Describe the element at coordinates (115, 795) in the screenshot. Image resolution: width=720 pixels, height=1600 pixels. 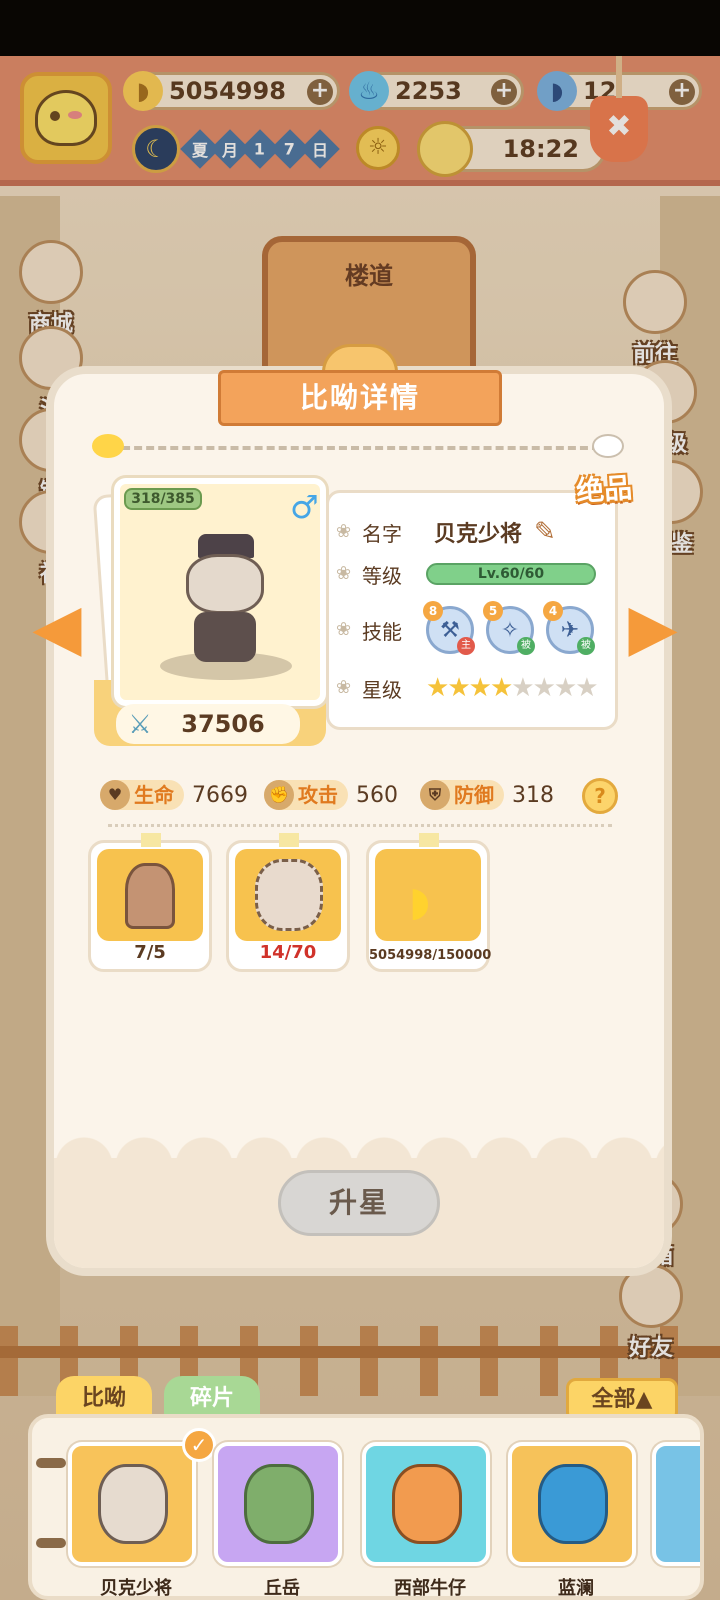
I see `heart-icon: ♥` at that location.